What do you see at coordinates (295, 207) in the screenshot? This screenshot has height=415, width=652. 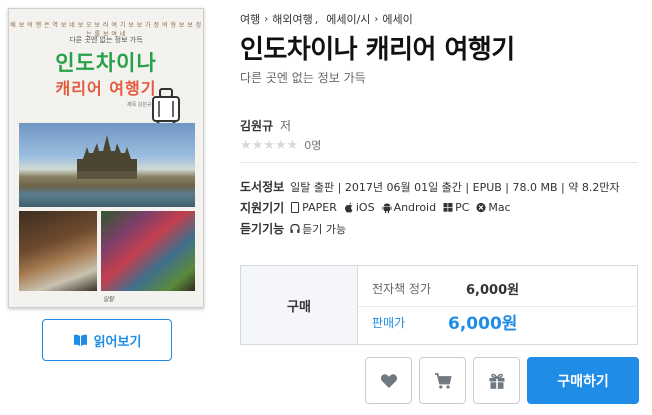 I see `paper-icon` at bounding box center [295, 207].